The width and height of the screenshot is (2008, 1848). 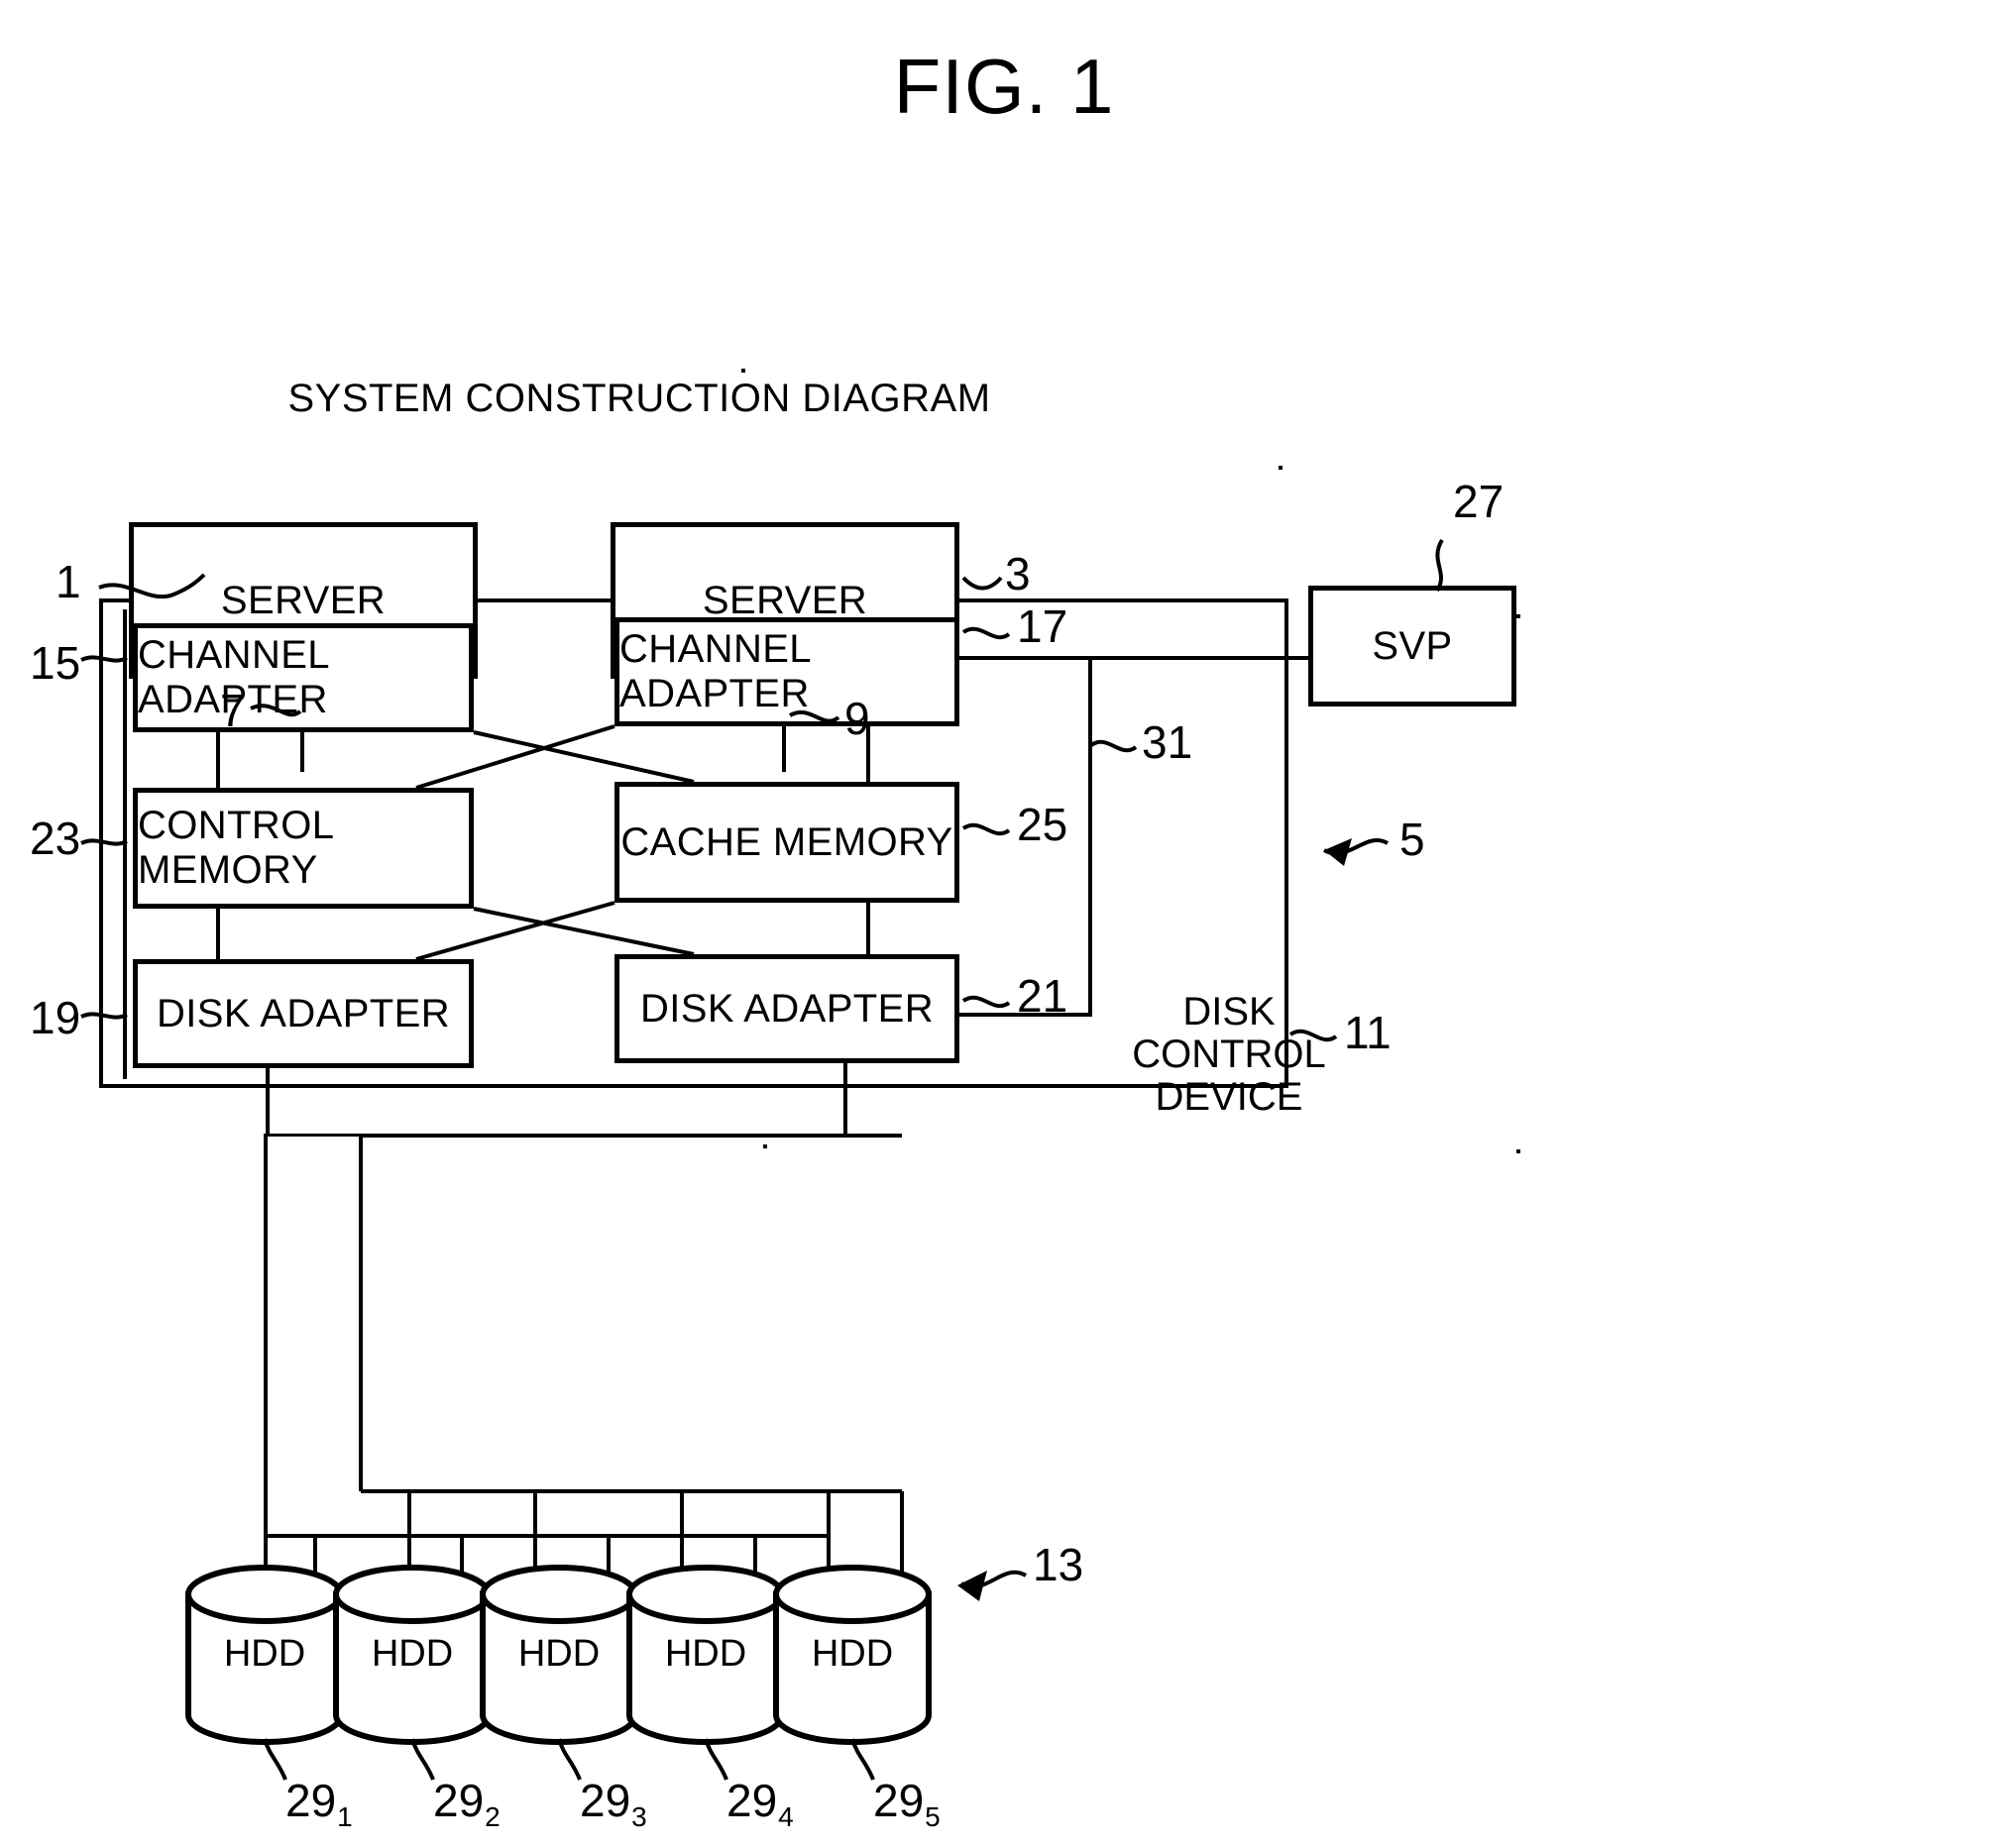 I want to click on disk-adapter-left-block: DISK ADAPTER, so click(x=303, y=1014).